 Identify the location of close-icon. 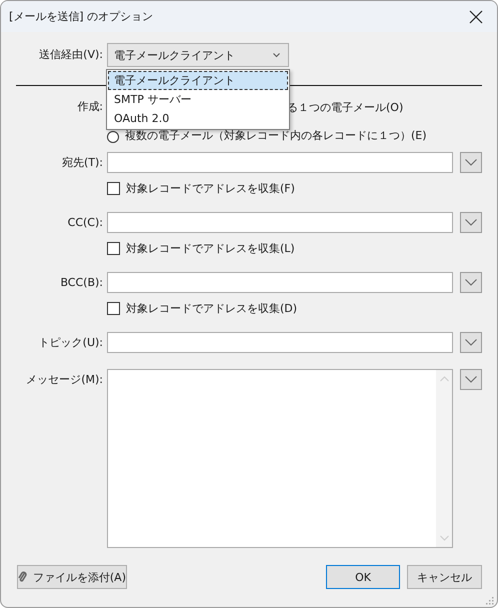
(476, 17).